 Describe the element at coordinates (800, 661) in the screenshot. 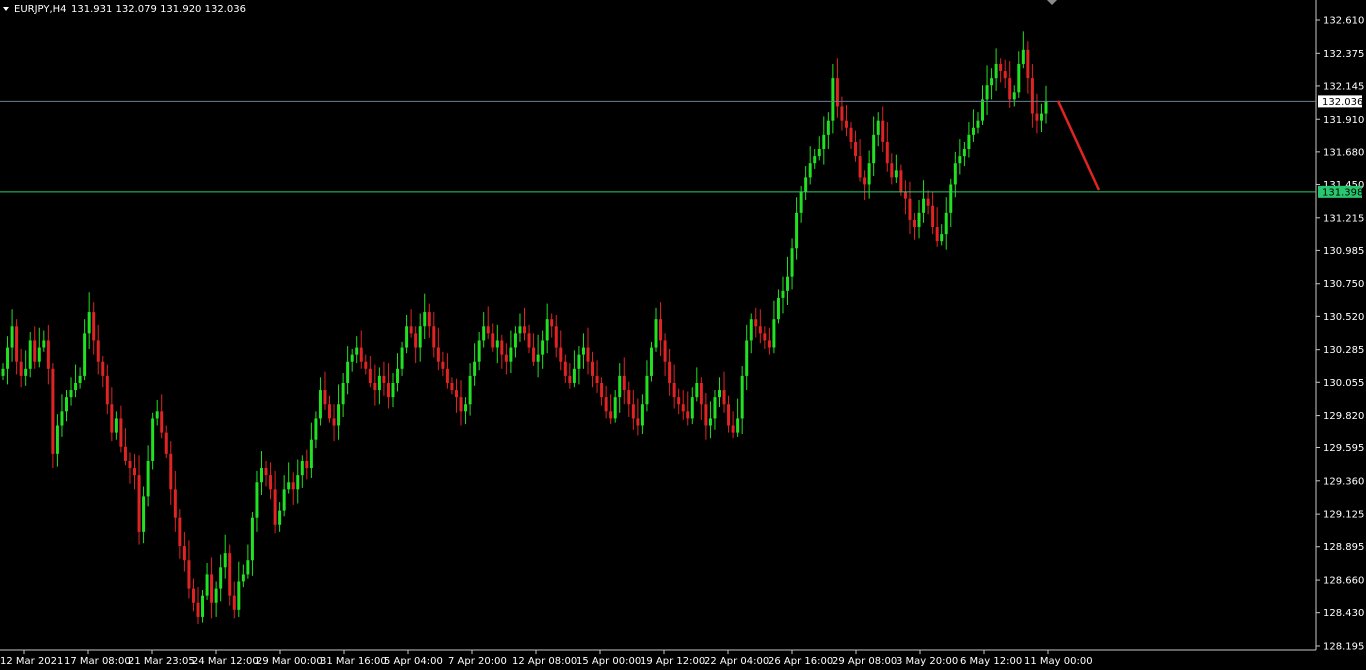

I see `time-tick-label: 26 Apr 16:00` at that location.